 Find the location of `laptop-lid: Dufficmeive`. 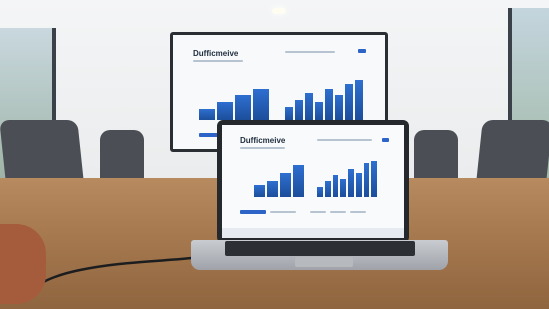

laptop-lid: Dufficmeive is located at coordinates (313, 181).